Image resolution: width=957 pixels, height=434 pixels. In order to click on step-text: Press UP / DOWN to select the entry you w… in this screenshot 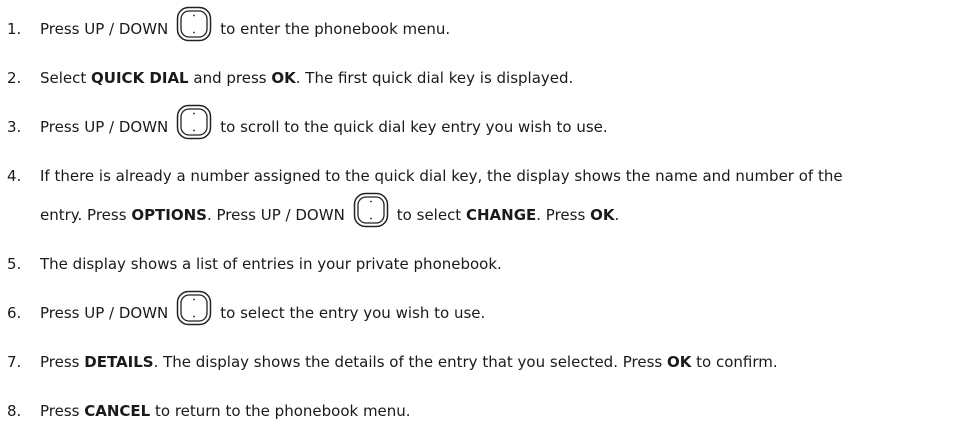, I will do `click(263, 307)`.